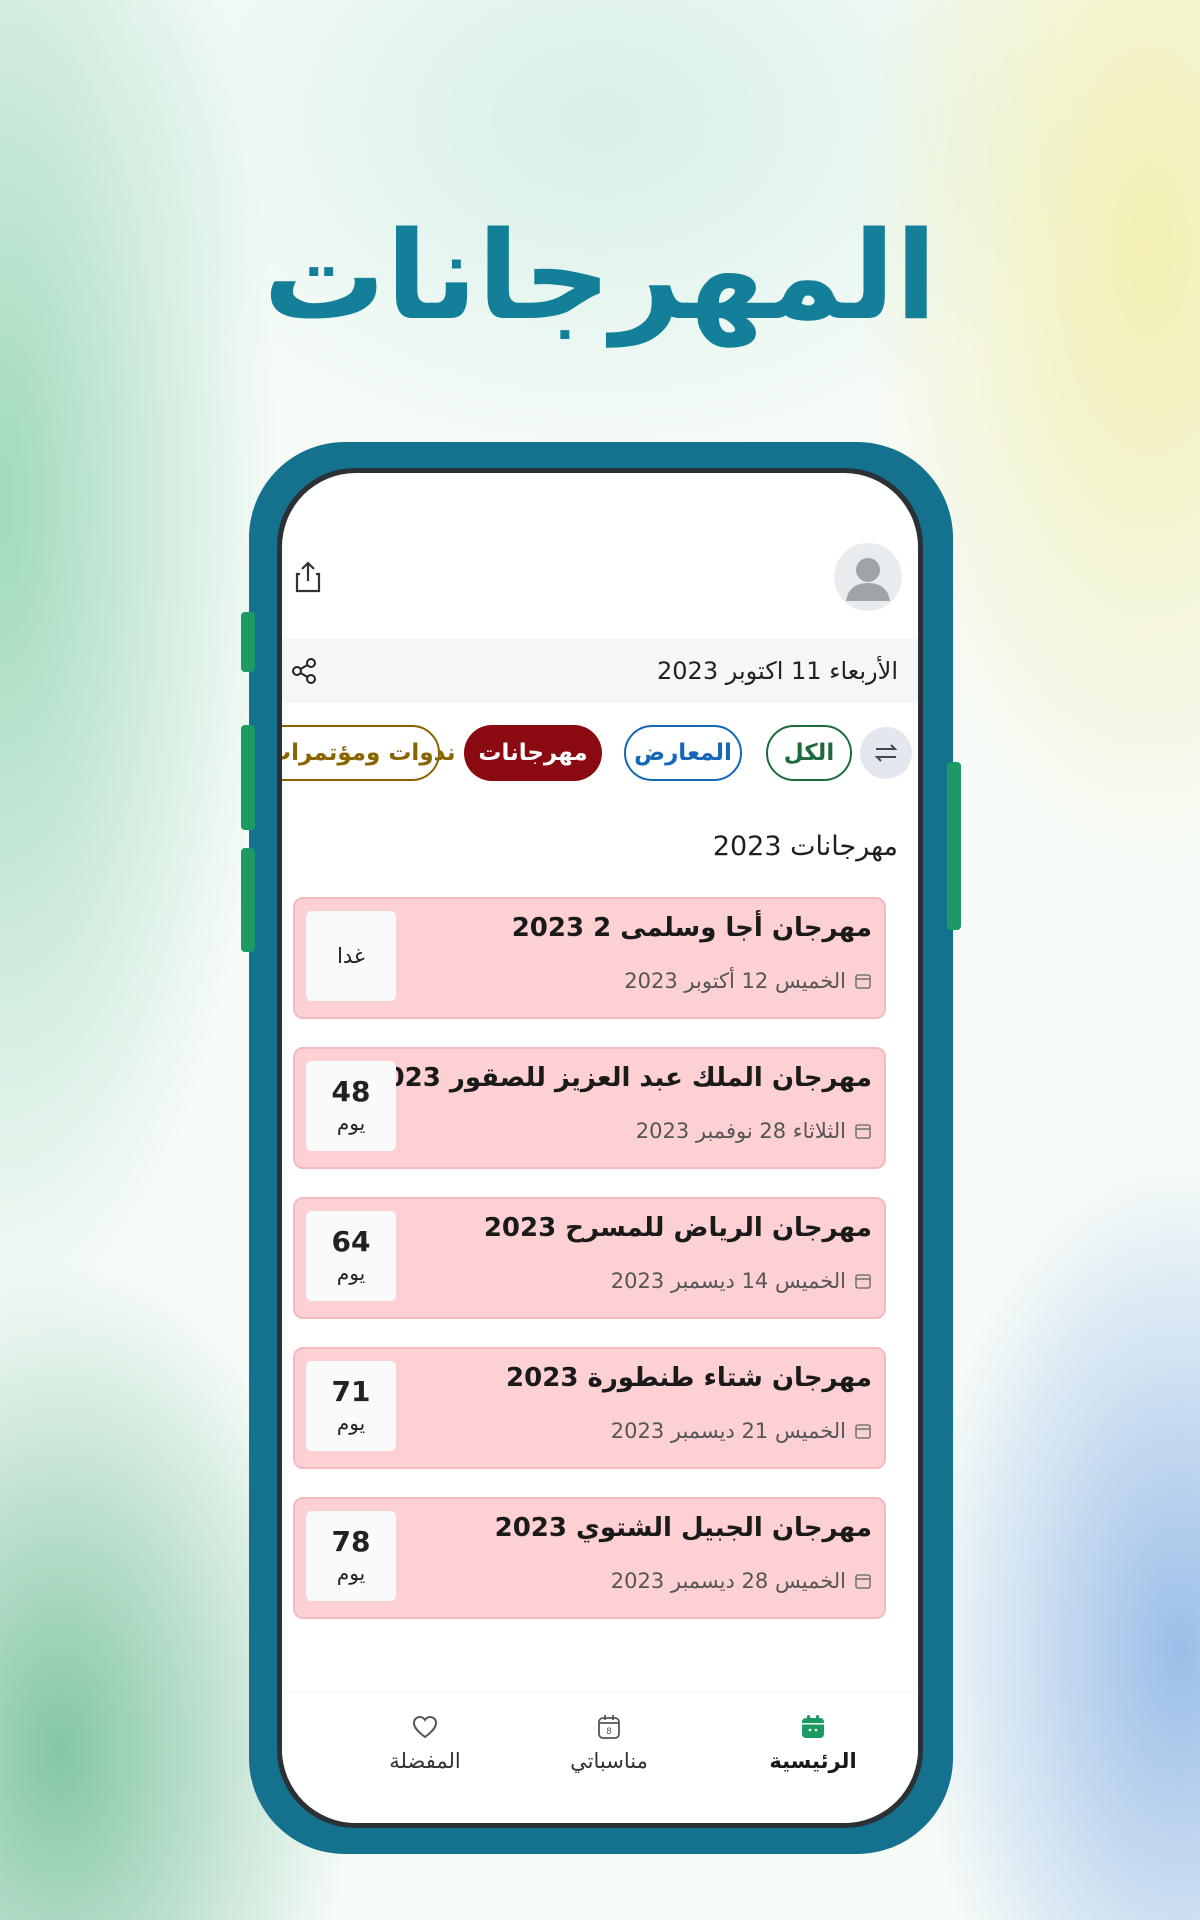 This screenshot has height=1920, width=1200. What do you see at coordinates (609, 1732) in the screenshot?
I see `calendar-date-number: 8` at bounding box center [609, 1732].